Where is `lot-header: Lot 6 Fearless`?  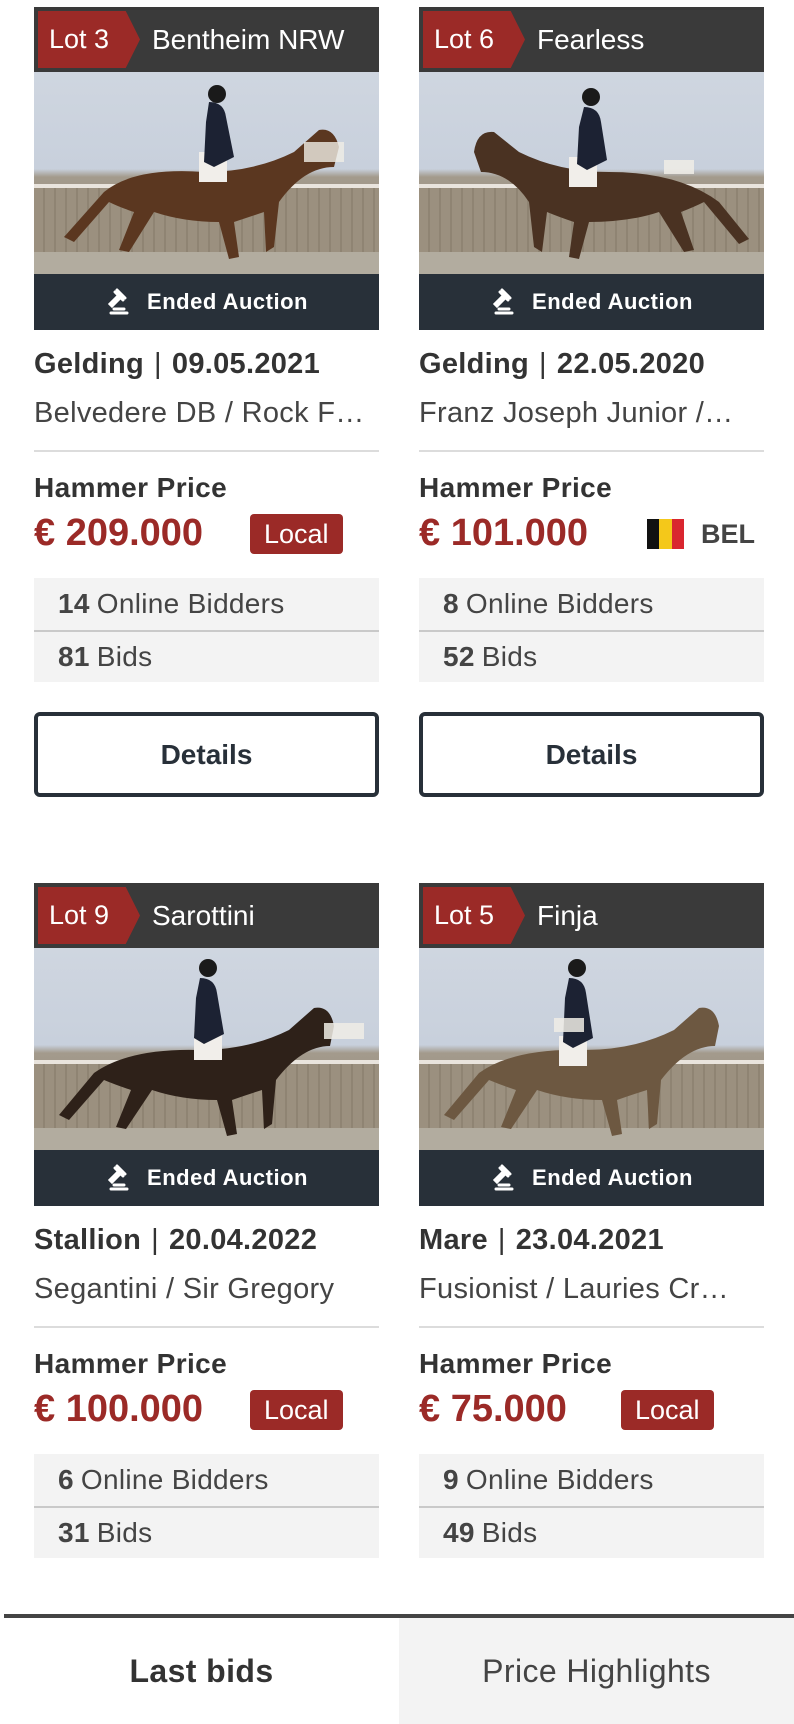
lot-header: Lot 6 Fearless is located at coordinates (591, 39).